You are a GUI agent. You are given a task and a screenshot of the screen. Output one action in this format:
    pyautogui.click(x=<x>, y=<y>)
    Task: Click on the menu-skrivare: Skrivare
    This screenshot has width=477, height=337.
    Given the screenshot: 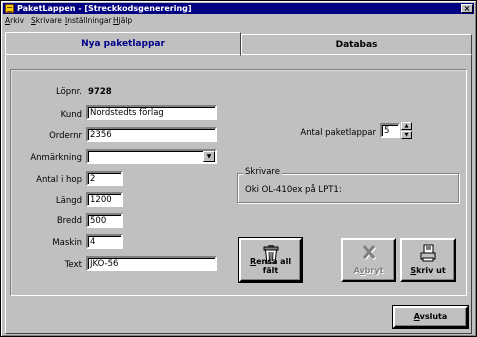 What is the action you would take?
    pyautogui.click(x=46, y=21)
    